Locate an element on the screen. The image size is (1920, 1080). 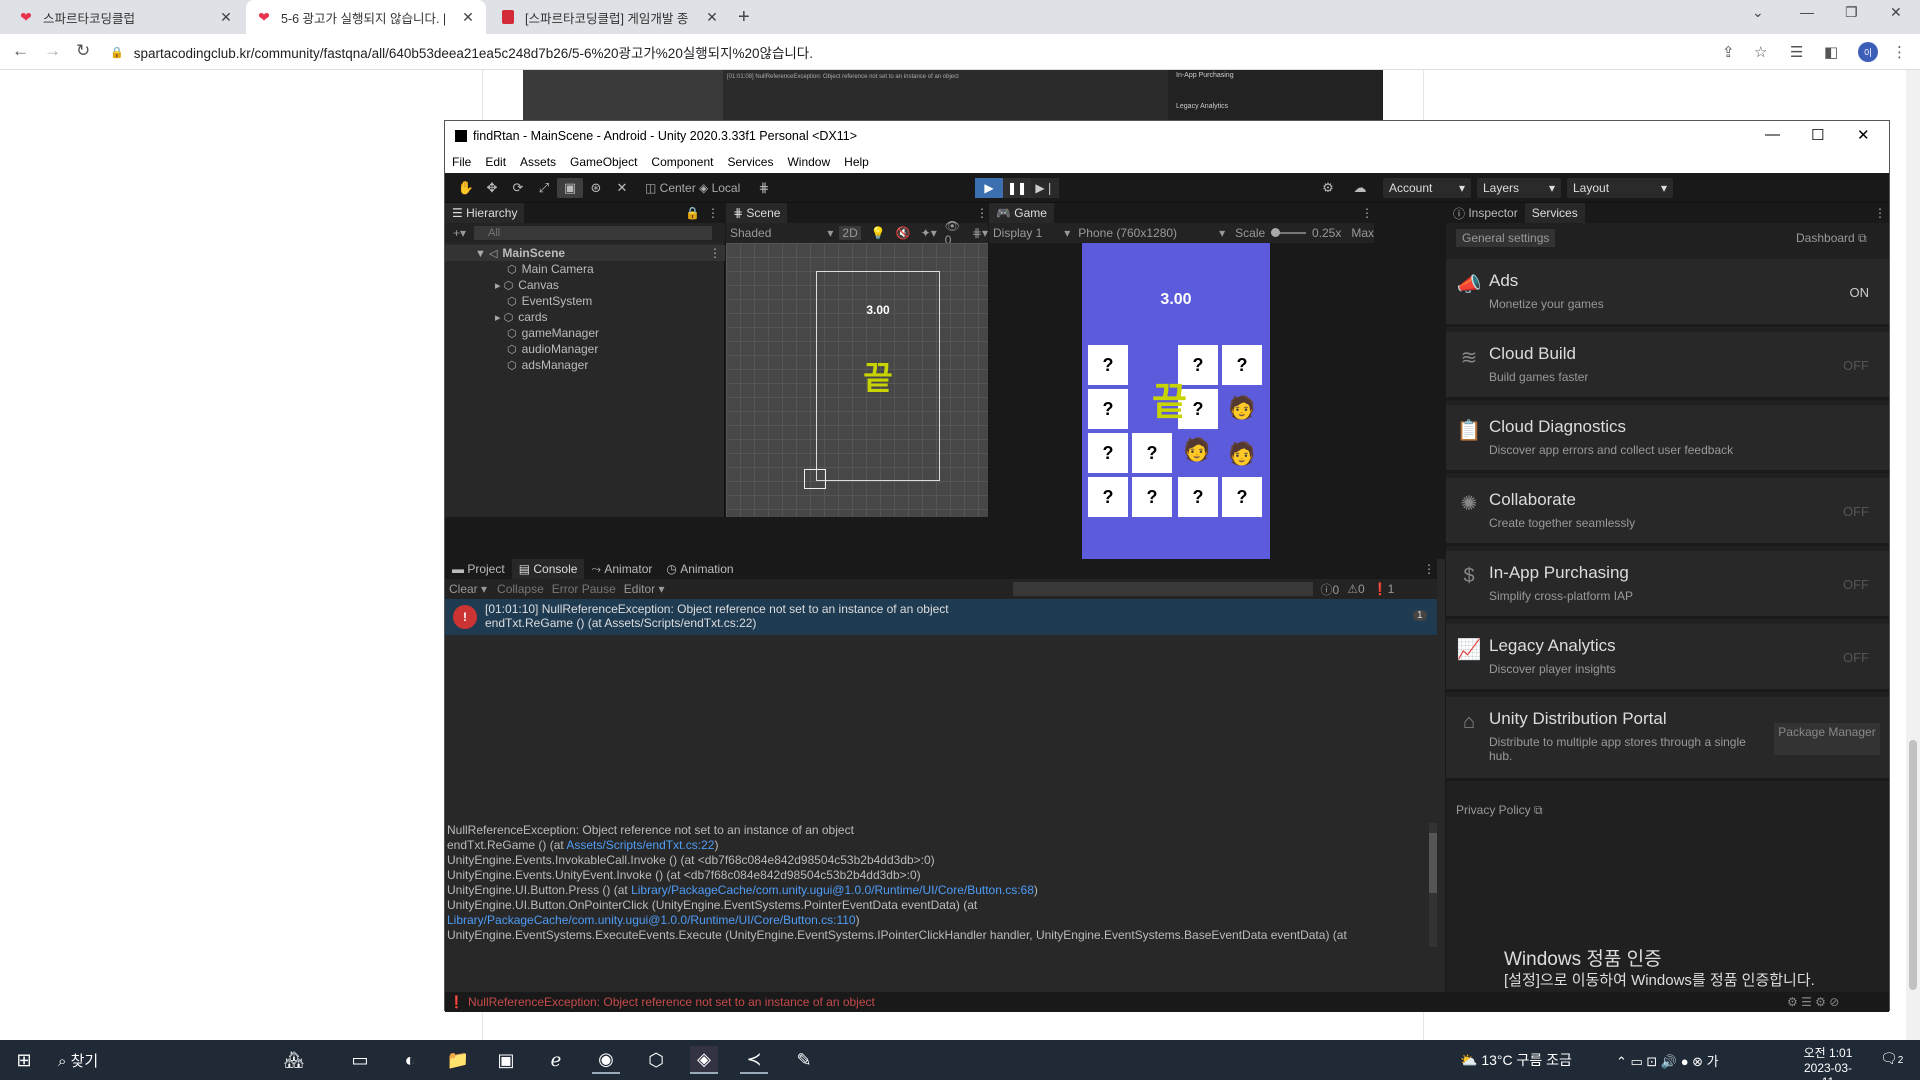
unity-editor-icon: ◈ is located at coordinates (704, 1060).